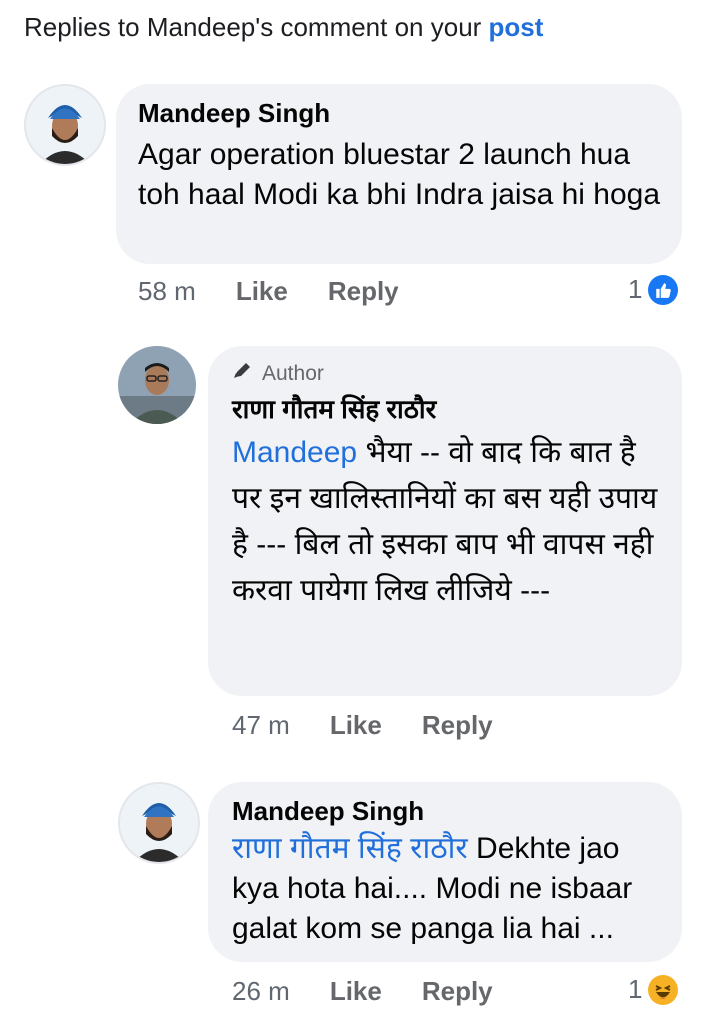 This screenshot has height=1024, width=707. I want to click on timestamp: 26 m, so click(261, 991).